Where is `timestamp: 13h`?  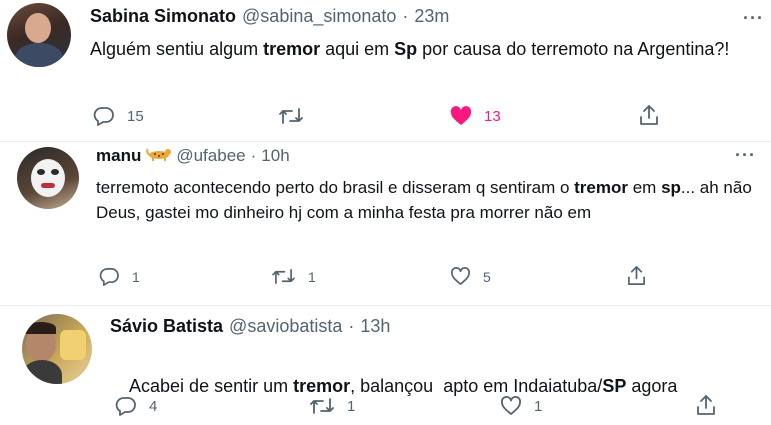 timestamp: 13h is located at coordinates (375, 326).